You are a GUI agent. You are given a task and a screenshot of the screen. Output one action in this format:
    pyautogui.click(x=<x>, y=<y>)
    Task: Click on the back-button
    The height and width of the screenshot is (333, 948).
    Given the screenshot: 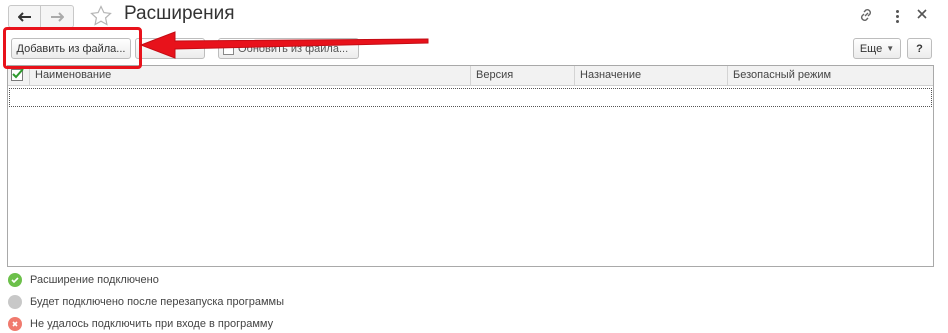 What is the action you would take?
    pyautogui.click(x=24, y=16)
    